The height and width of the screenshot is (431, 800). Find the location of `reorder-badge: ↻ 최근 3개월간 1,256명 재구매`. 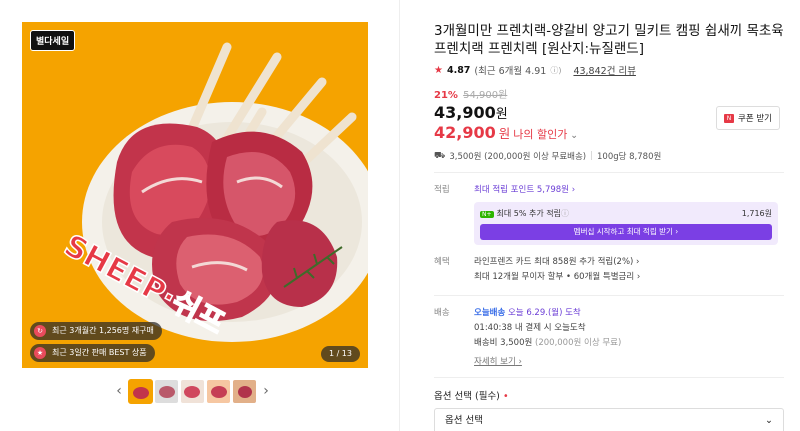

reorder-badge: ↻ 최근 3개월간 1,256명 재구매 is located at coordinates (96, 331).